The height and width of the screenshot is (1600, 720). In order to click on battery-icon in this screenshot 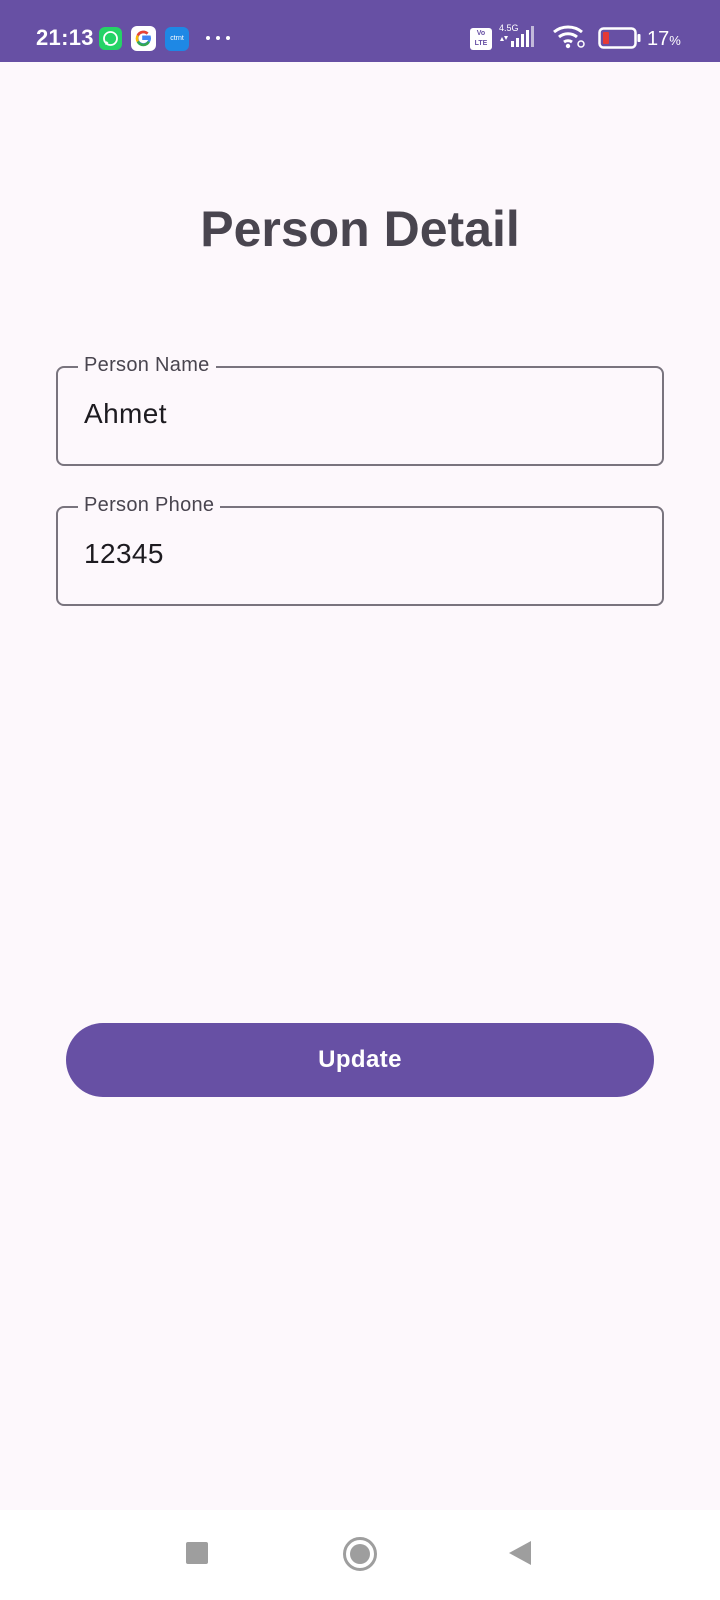, I will do `click(620, 40)`.